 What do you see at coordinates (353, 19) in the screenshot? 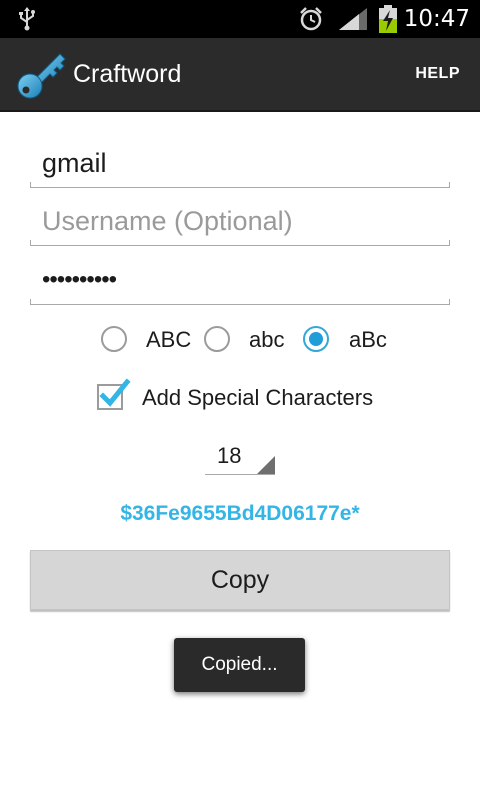
I see `signal-icon` at bounding box center [353, 19].